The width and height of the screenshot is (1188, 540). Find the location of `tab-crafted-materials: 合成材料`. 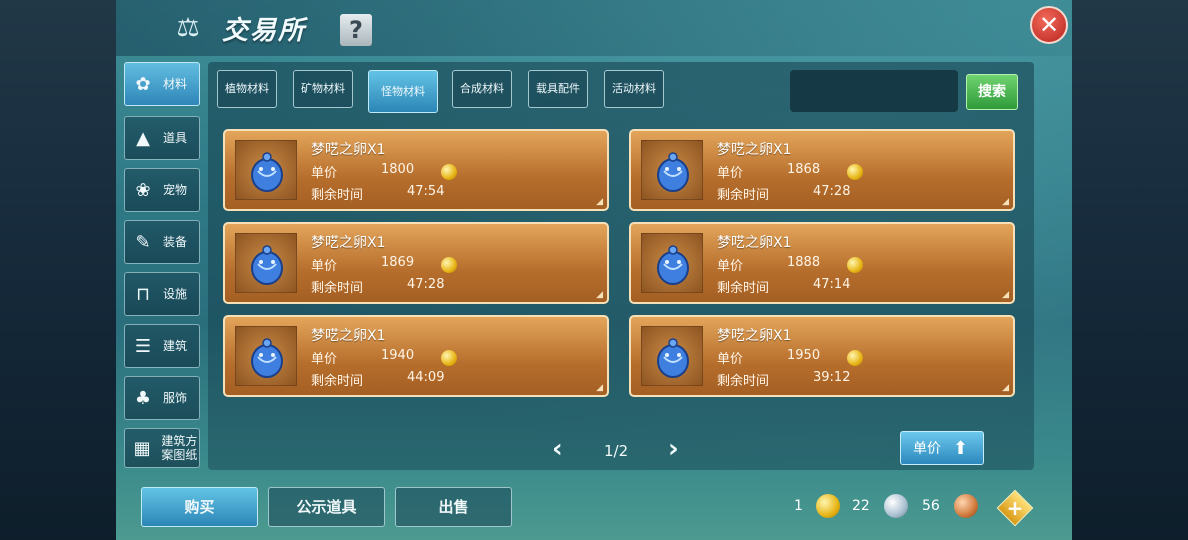

tab-crafted-materials: 合成材料 is located at coordinates (482, 89).